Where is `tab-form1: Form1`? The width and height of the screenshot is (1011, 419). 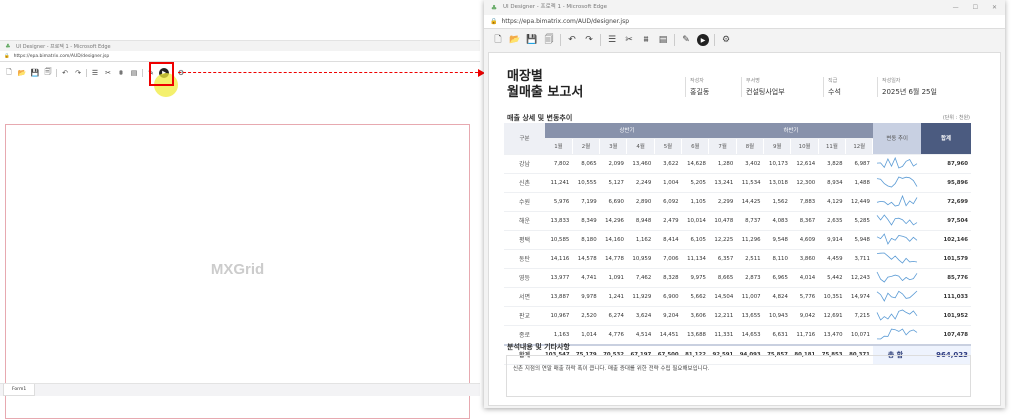
tab-form1: Form1 is located at coordinates (19, 390).